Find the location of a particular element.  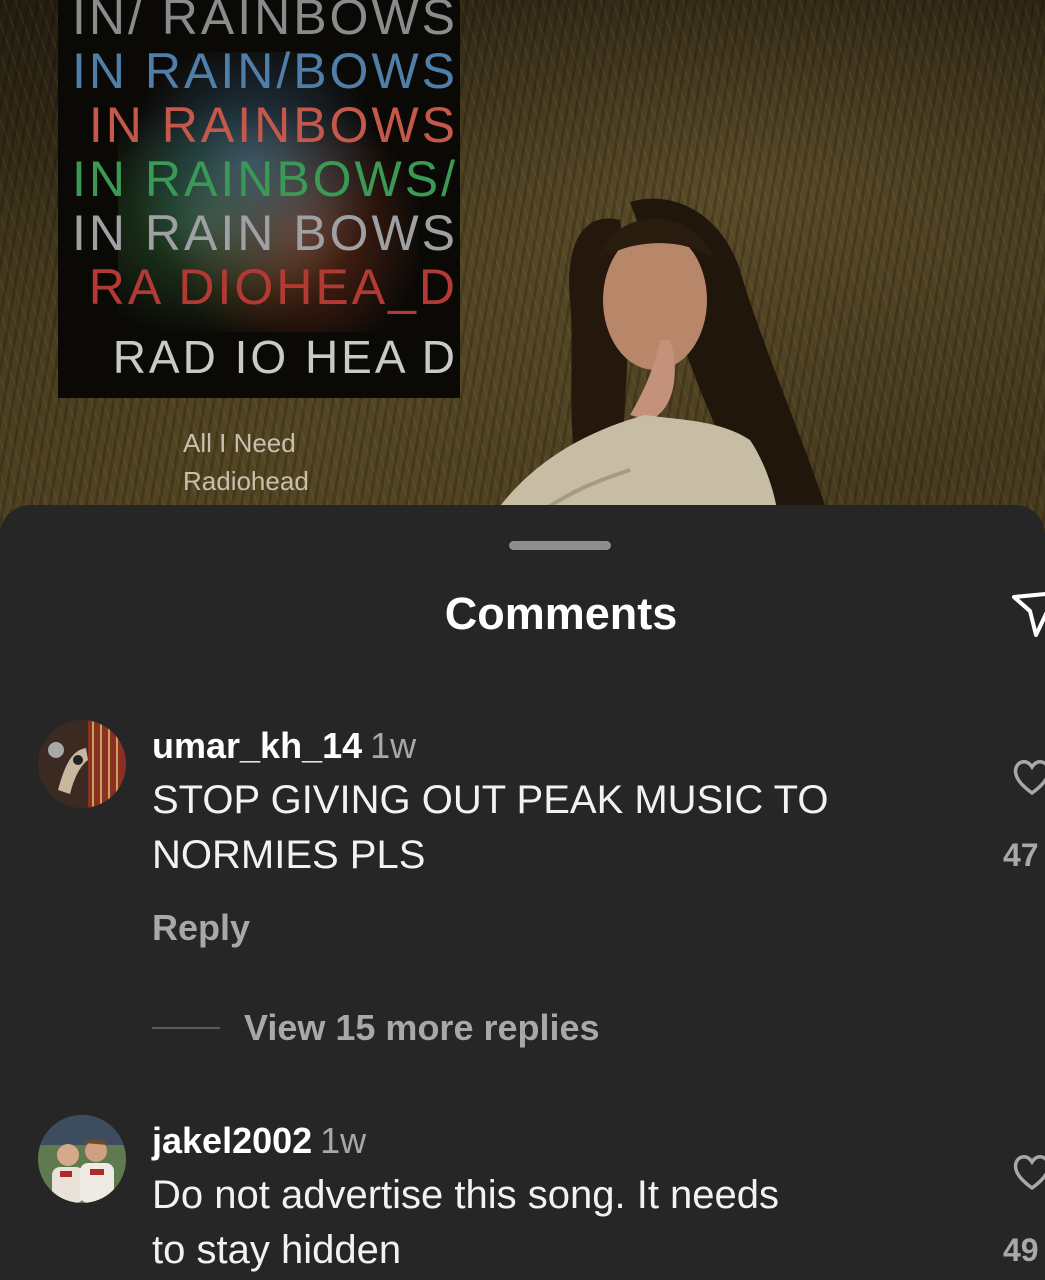

album-text-line: IN RAINBOWS is located at coordinates (273, 125).